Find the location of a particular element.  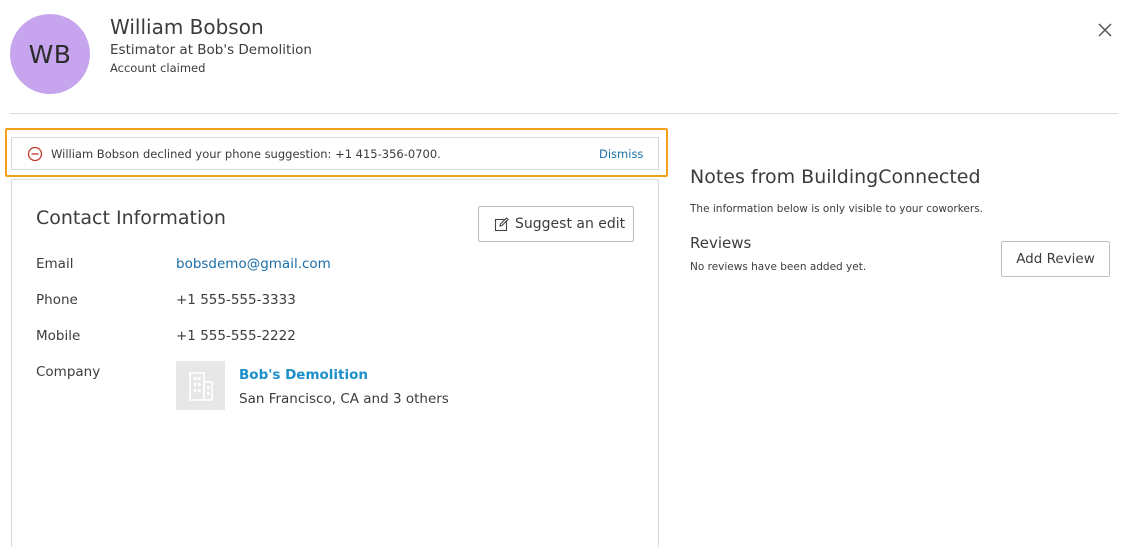

edit-icon is located at coordinates (501, 223).